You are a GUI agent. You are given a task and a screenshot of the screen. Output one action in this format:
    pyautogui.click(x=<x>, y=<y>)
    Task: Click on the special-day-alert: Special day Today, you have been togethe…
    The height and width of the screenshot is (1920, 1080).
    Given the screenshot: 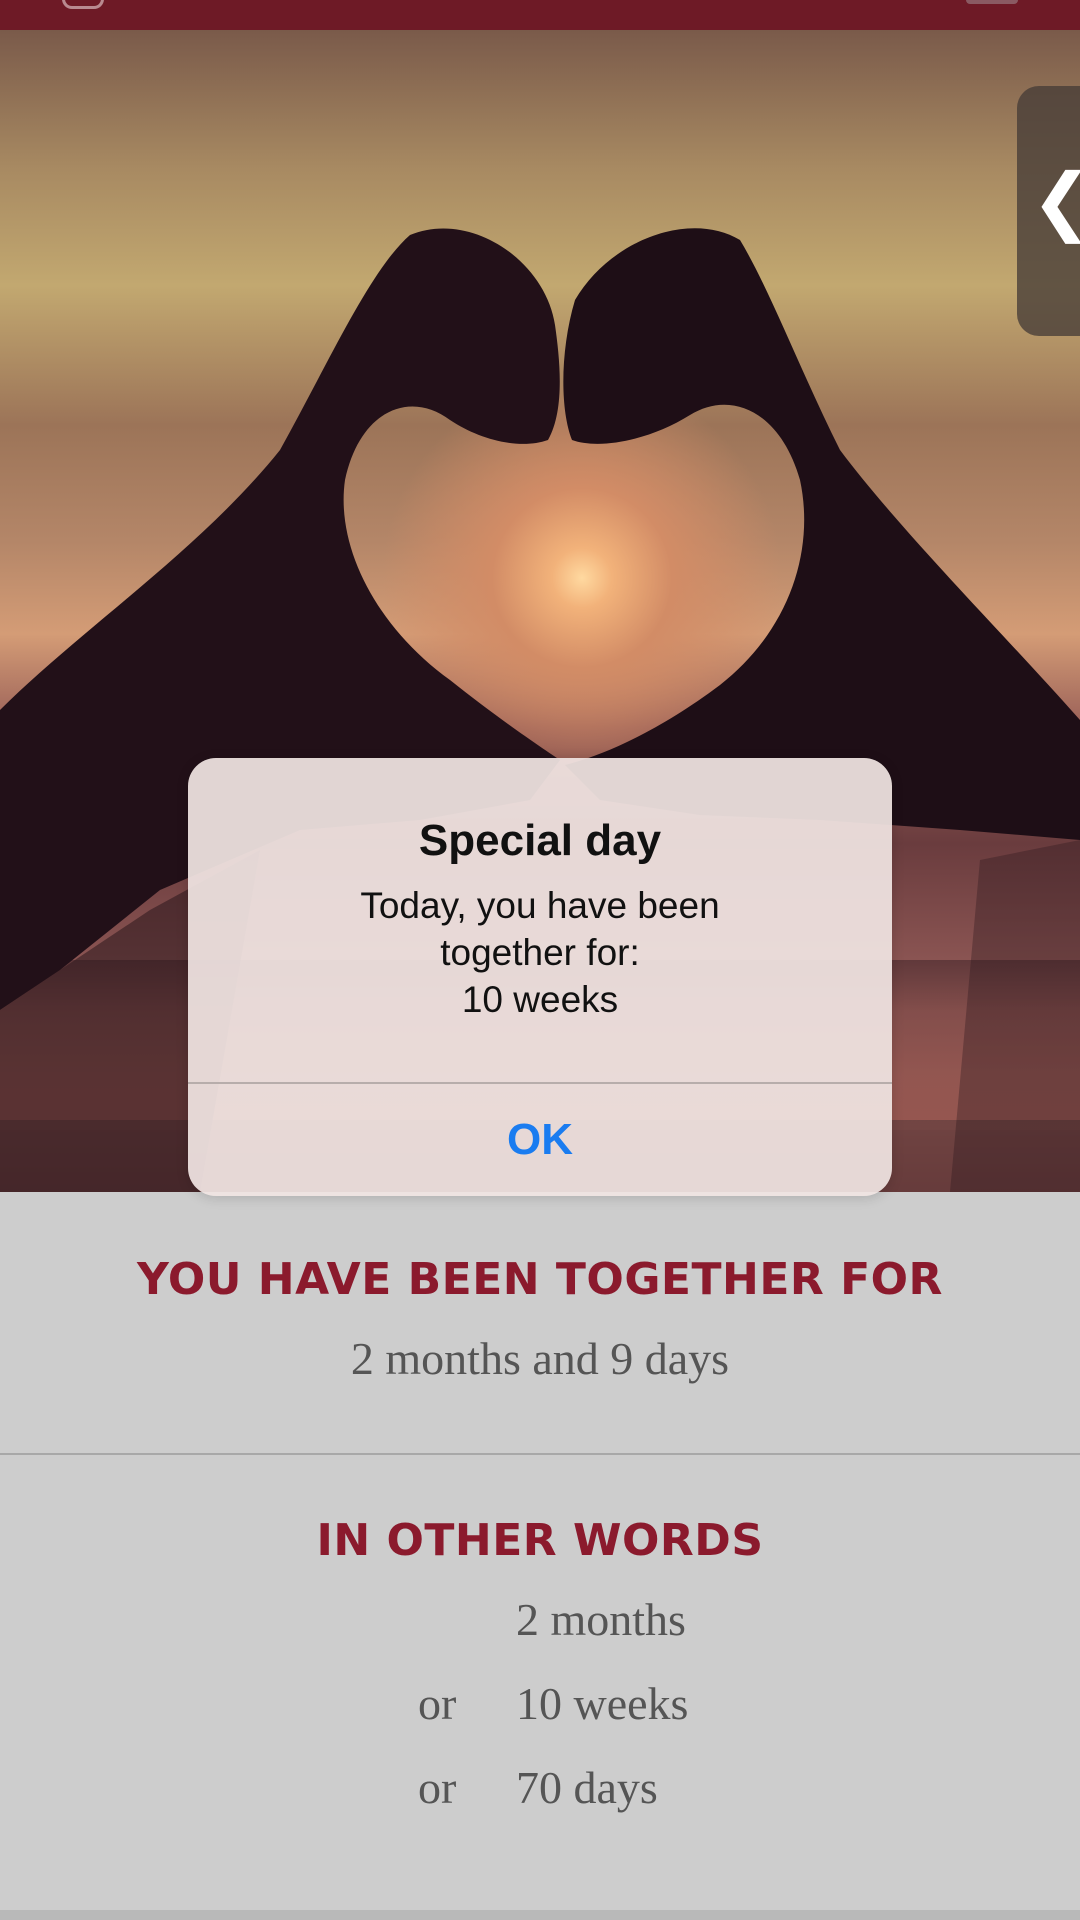 What is the action you would take?
    pyautogui.click(x=540, y=977)
    